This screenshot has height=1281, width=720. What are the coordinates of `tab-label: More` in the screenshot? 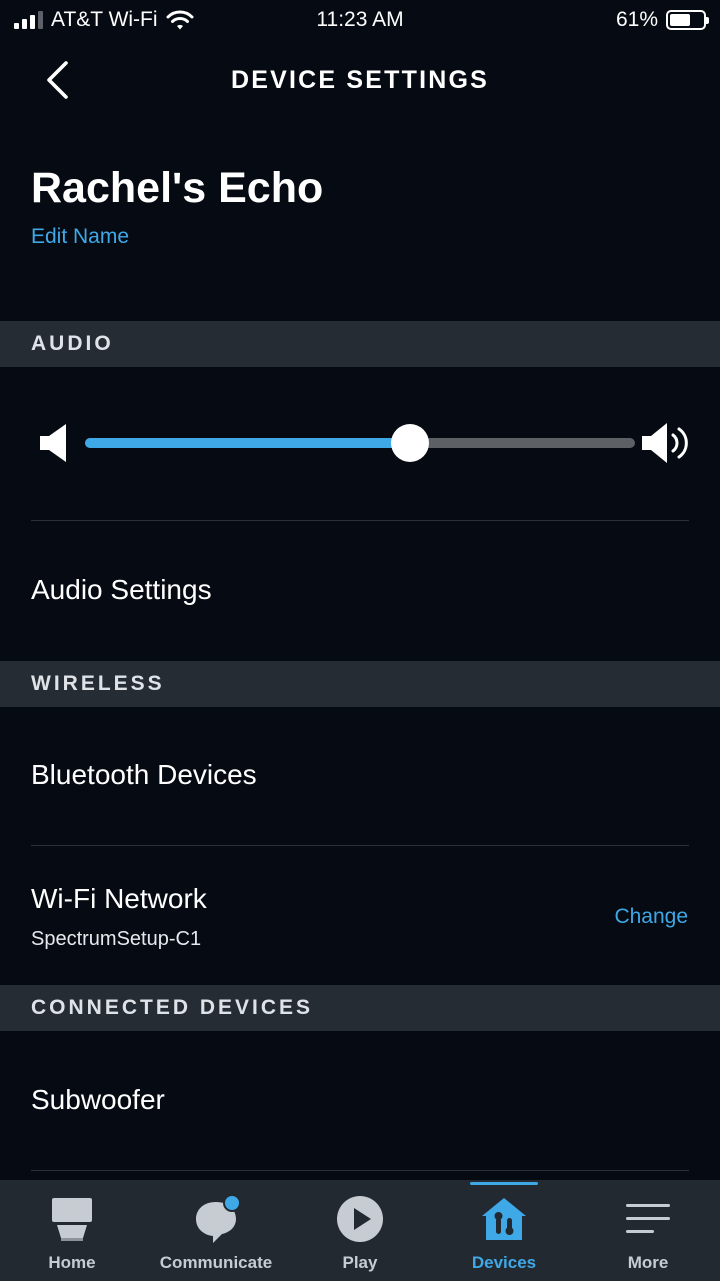 It's located at (648, 1262).